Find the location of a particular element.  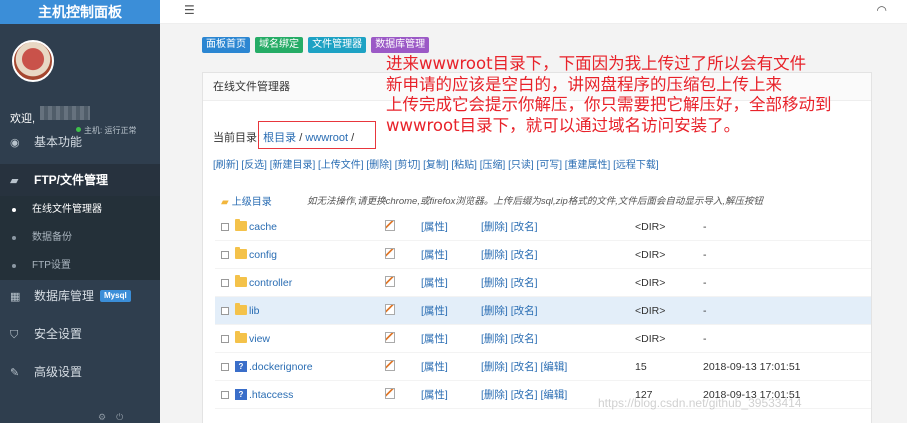

annotation-line: wwwroot目录下，就可以通过域名访问安装了。 is located at coordinates (563, 125).